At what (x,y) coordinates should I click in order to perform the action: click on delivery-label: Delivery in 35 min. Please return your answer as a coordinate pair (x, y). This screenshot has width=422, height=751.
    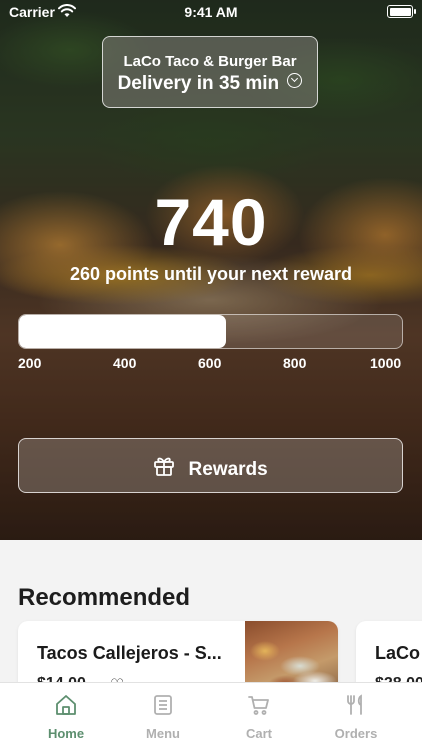
    Looking at the image, I should click on (198, 83).